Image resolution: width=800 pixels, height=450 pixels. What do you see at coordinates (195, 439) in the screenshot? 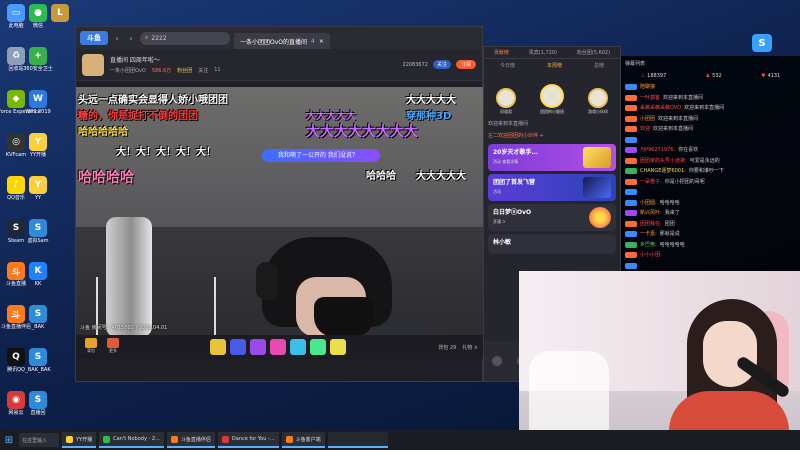
I see `taskbar-item-label: 斗鱼直播伴侣` at bounding box center [195, 439].